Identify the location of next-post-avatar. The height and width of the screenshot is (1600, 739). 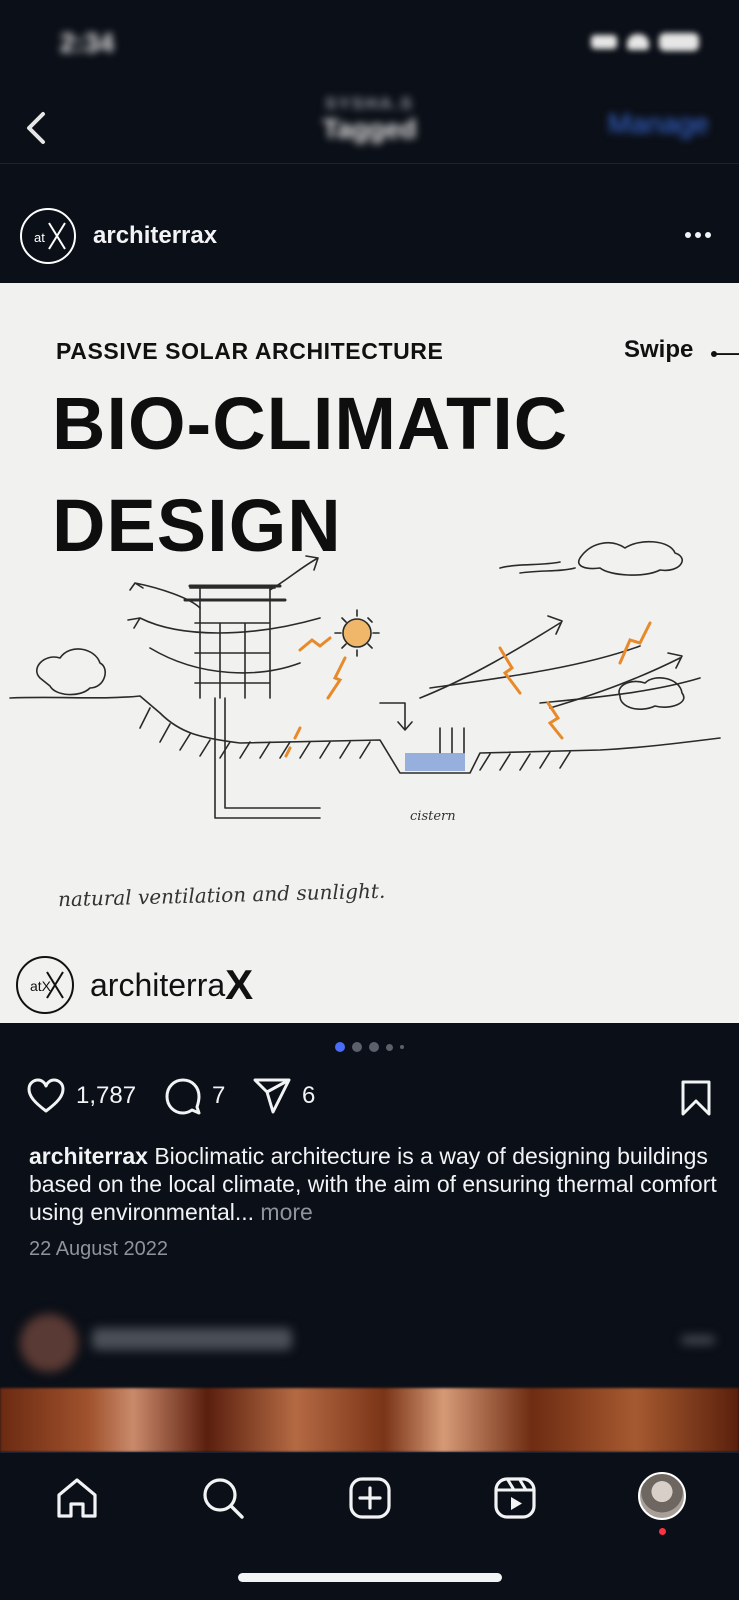
(49, 1343).